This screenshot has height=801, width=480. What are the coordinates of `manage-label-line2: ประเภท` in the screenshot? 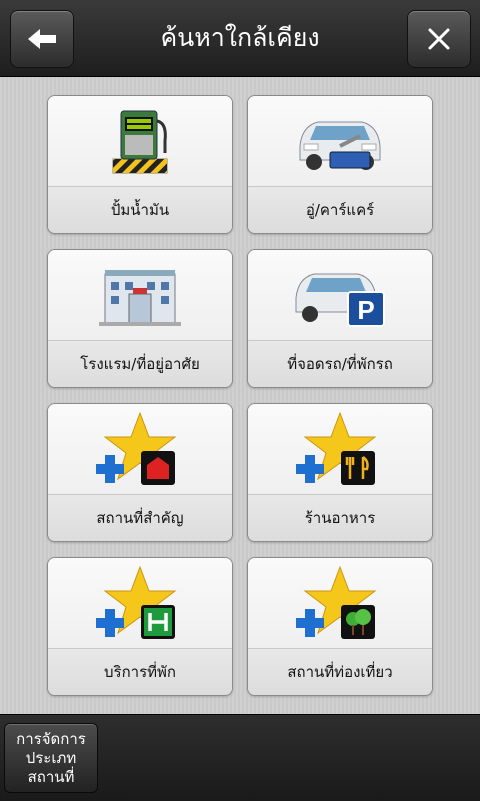 It's located at (51, 757).